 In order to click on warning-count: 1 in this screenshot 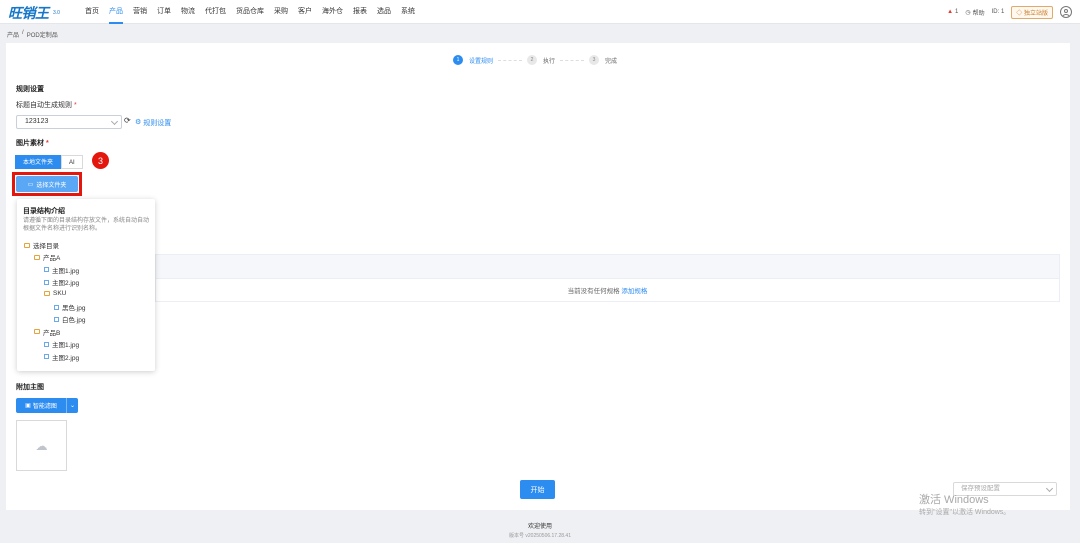, I will do `click(957, 12)`.